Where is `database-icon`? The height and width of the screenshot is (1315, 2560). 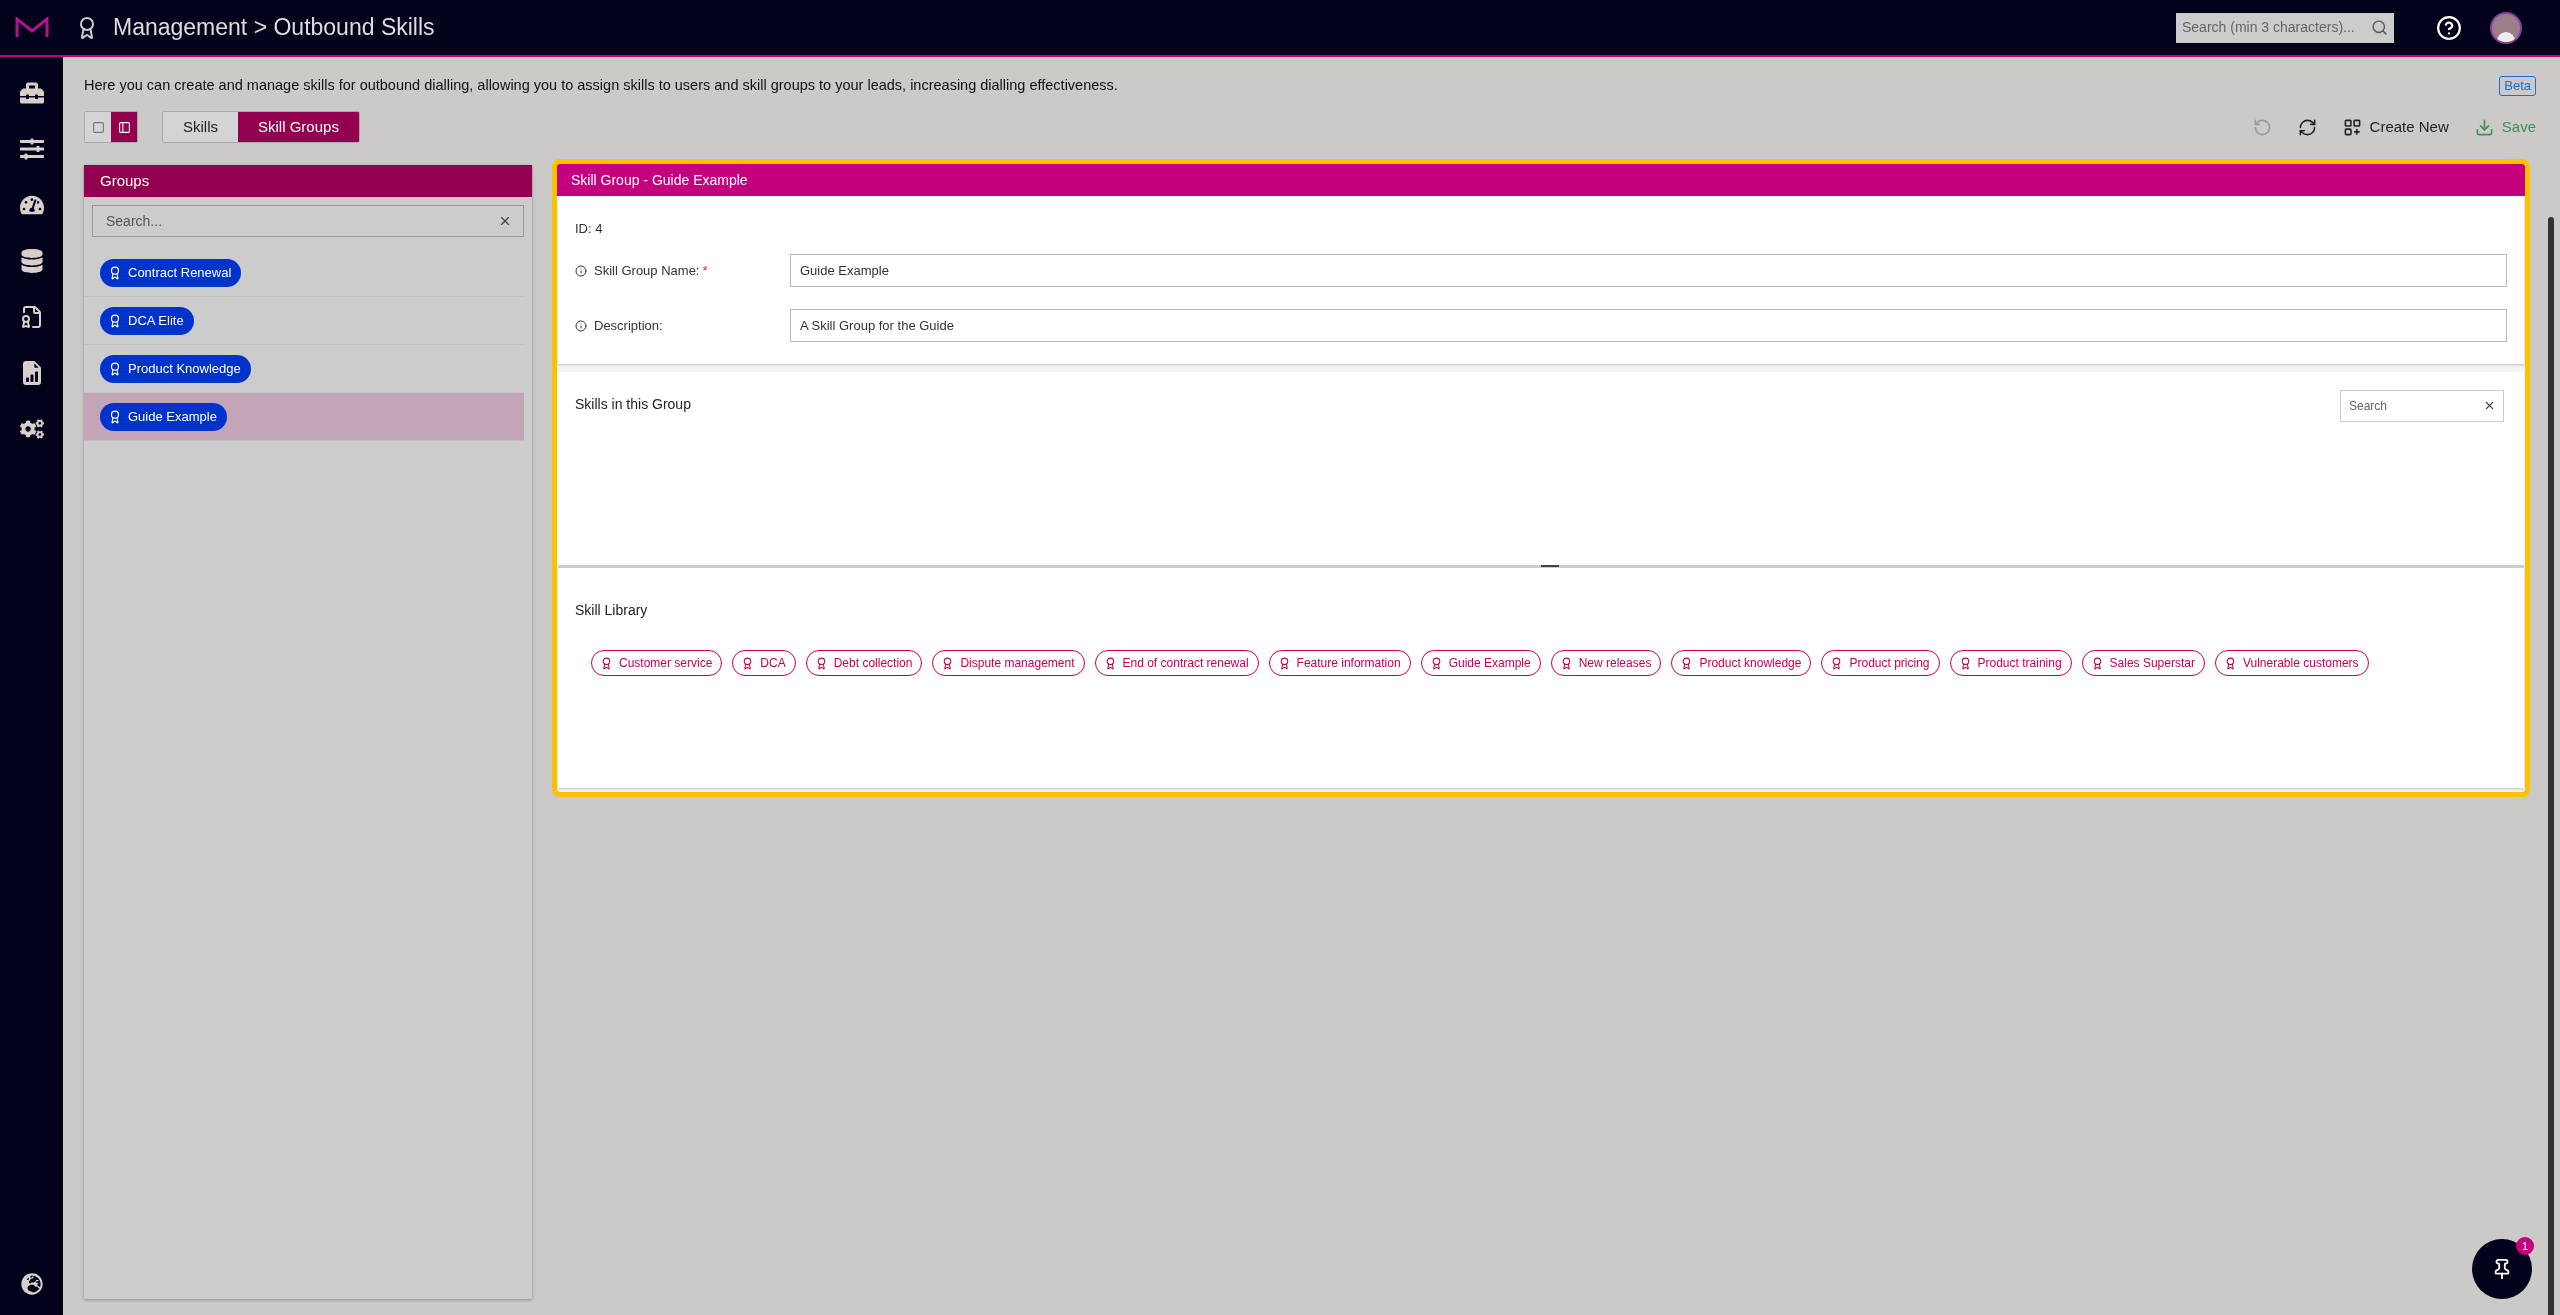
database-icon is located at coordinates (31, 261).